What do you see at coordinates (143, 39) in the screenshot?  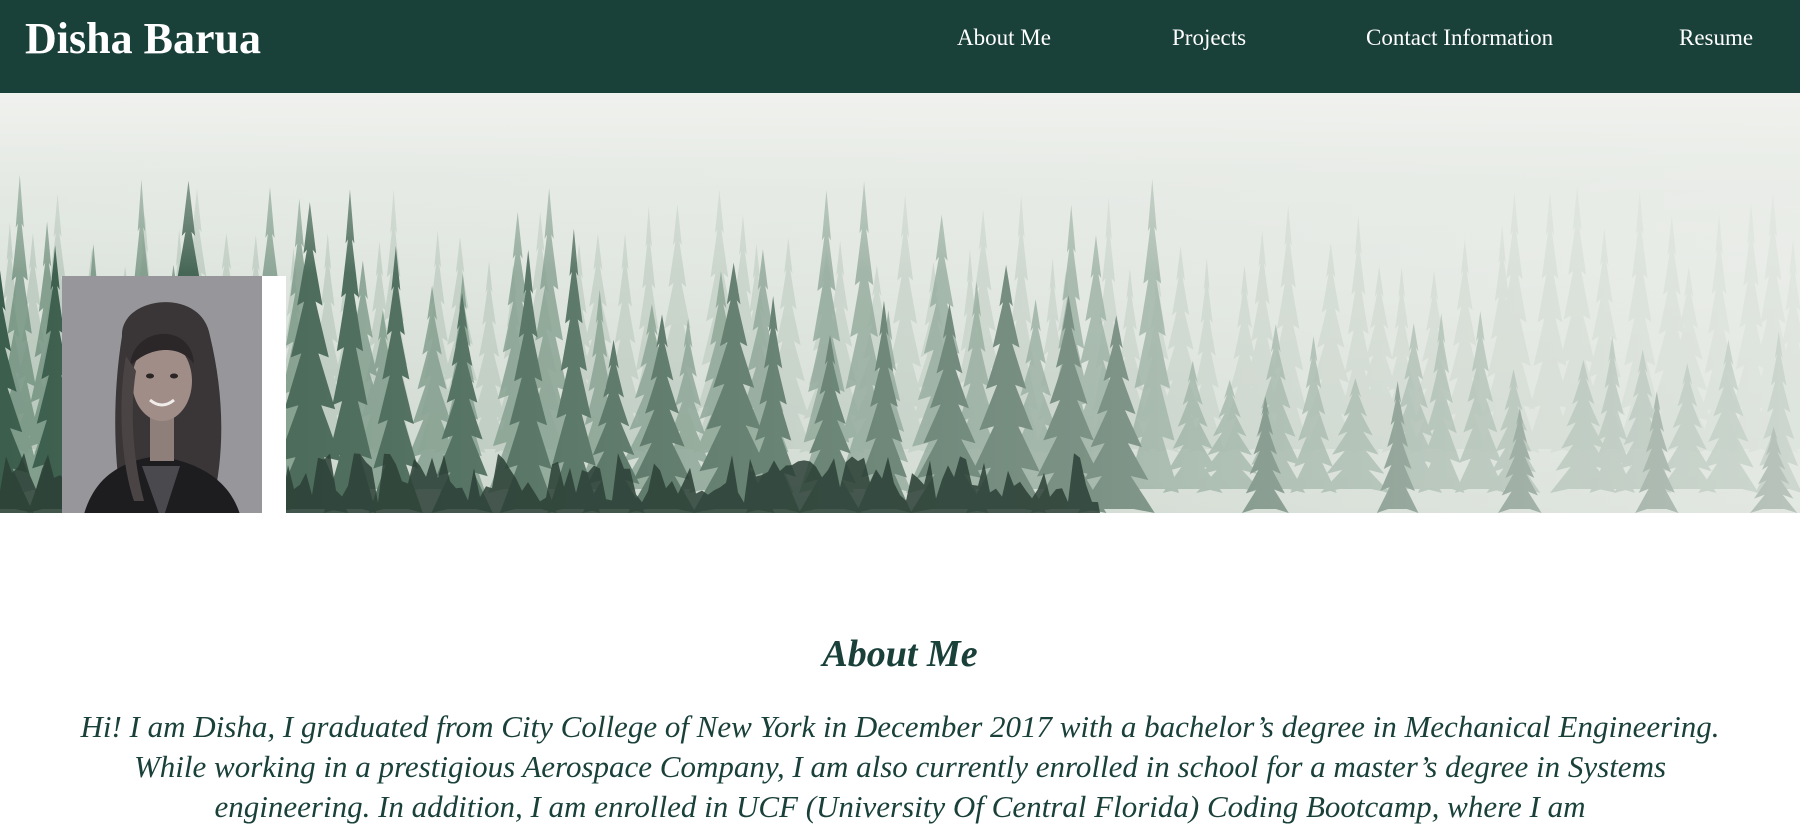 I see `site-brand: Disha Barua` at bounding box center [143, 39].